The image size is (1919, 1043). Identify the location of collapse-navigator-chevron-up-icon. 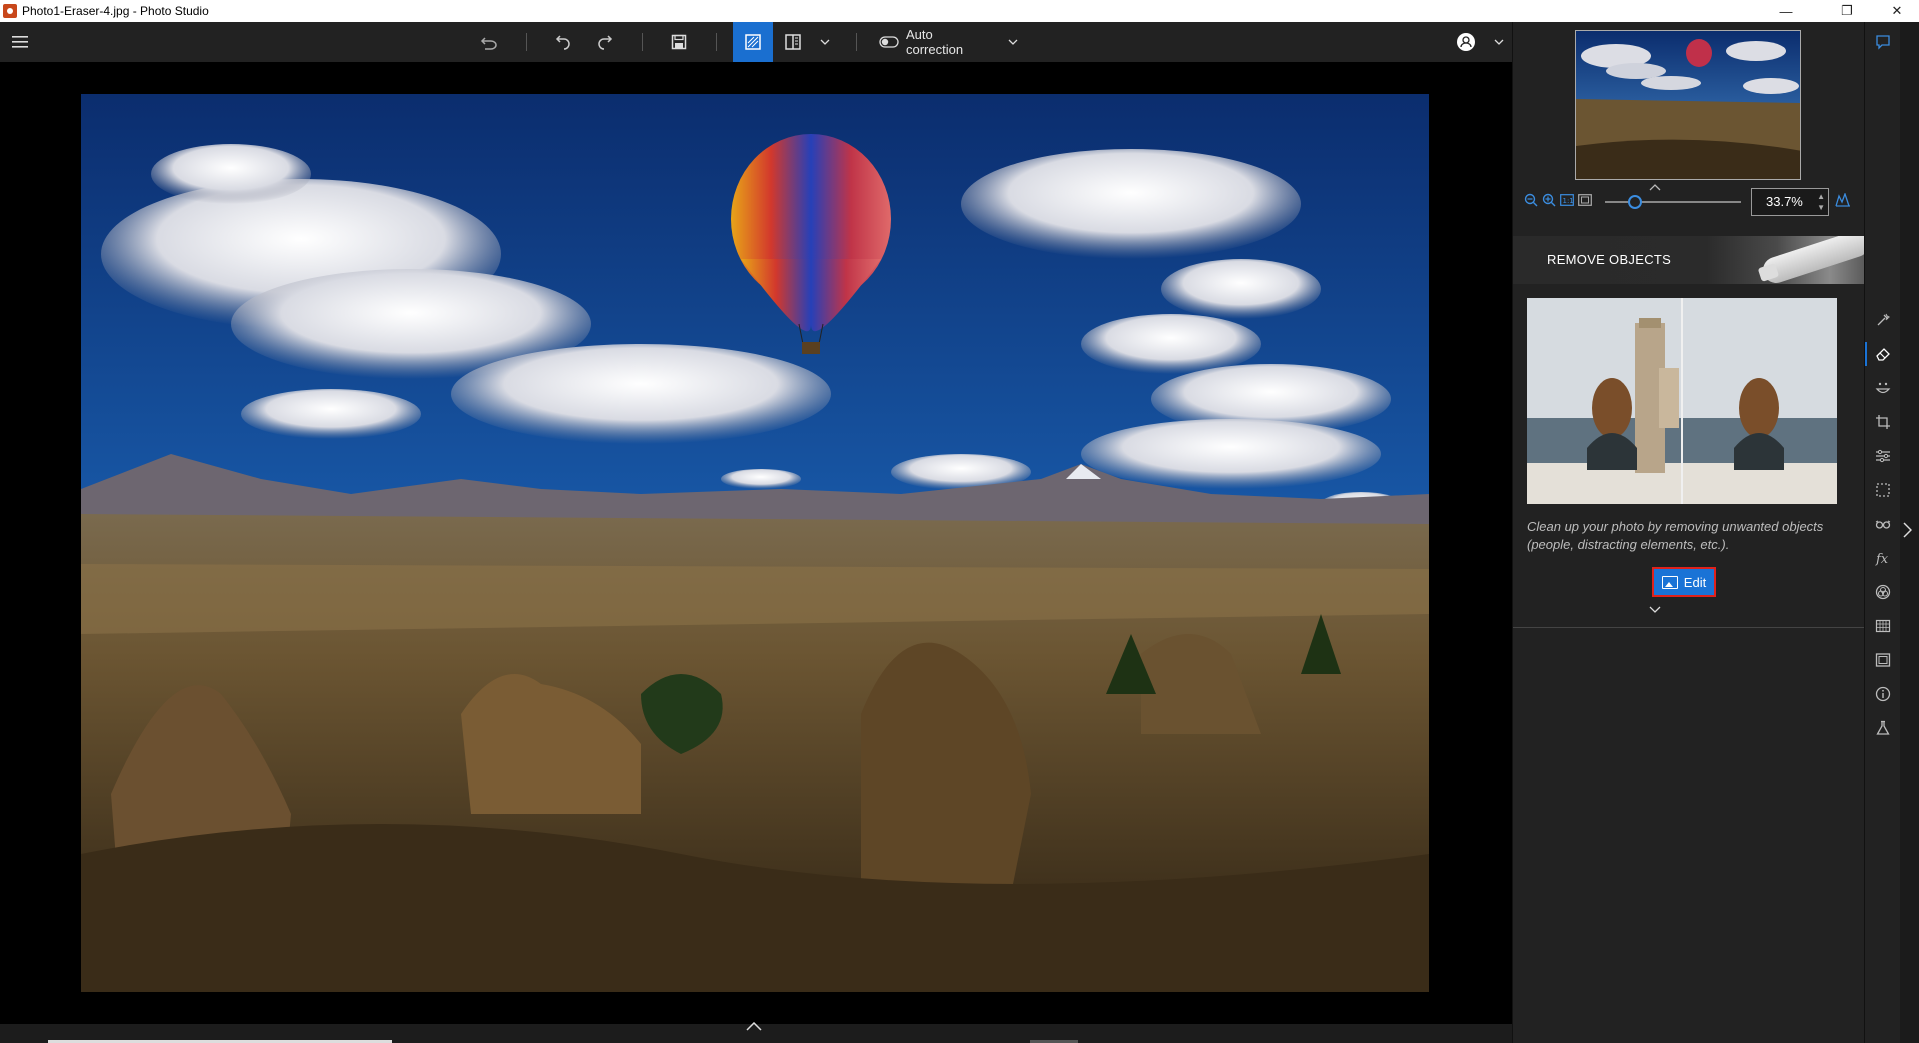
(1655, 187).